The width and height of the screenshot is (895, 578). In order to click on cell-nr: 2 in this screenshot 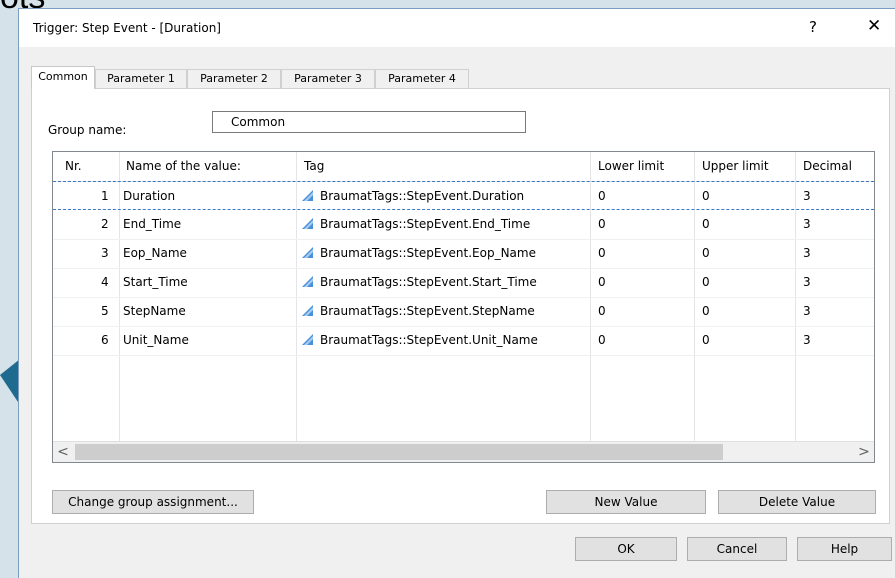, I will do `click(105, 224)`.